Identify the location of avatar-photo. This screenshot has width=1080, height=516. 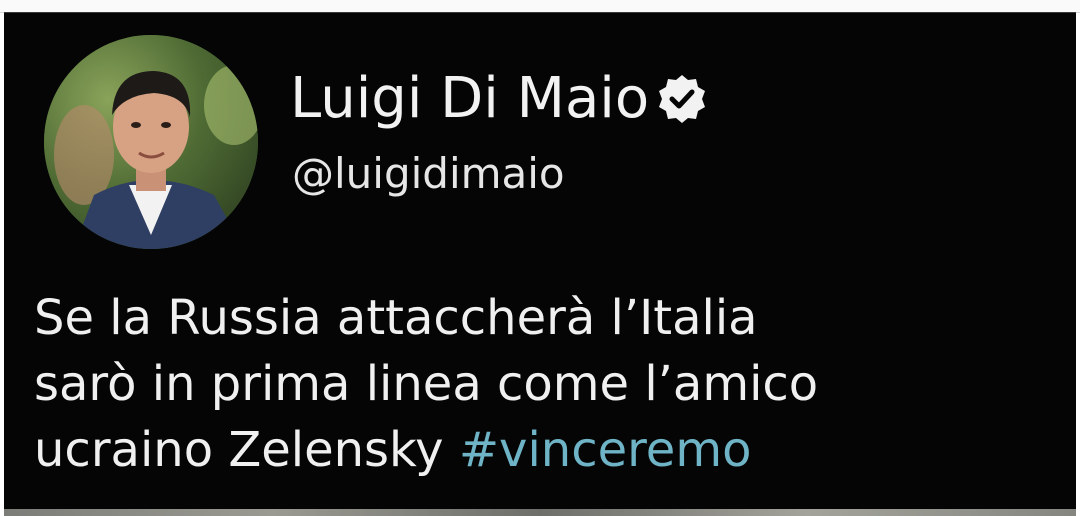
(151, 142).